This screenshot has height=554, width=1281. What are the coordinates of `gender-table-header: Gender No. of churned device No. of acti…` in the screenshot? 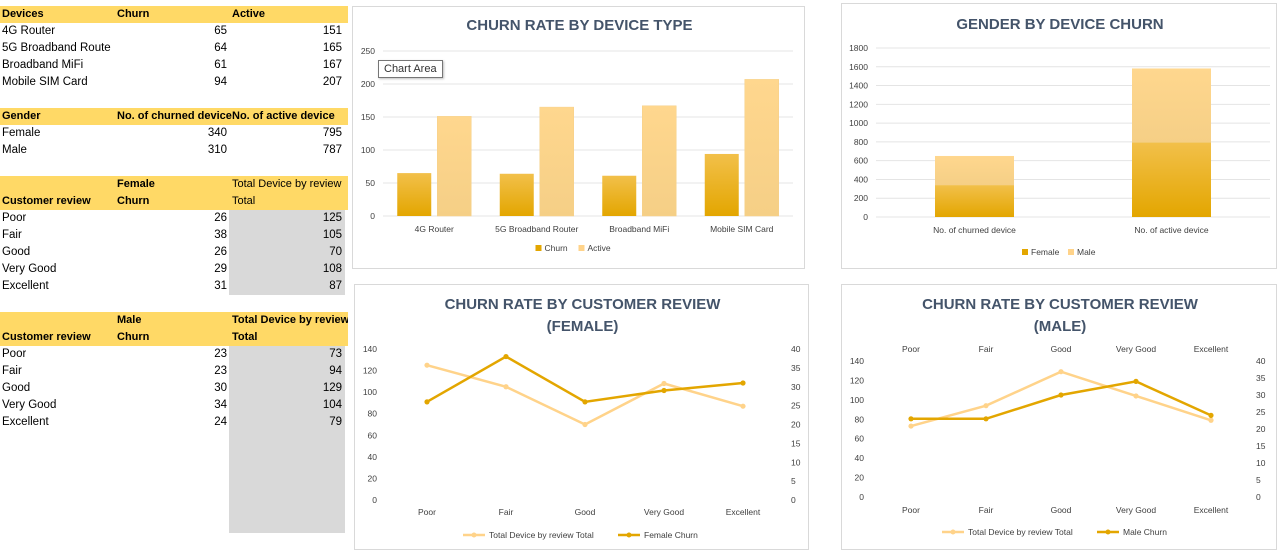 It's located at (174, 116).